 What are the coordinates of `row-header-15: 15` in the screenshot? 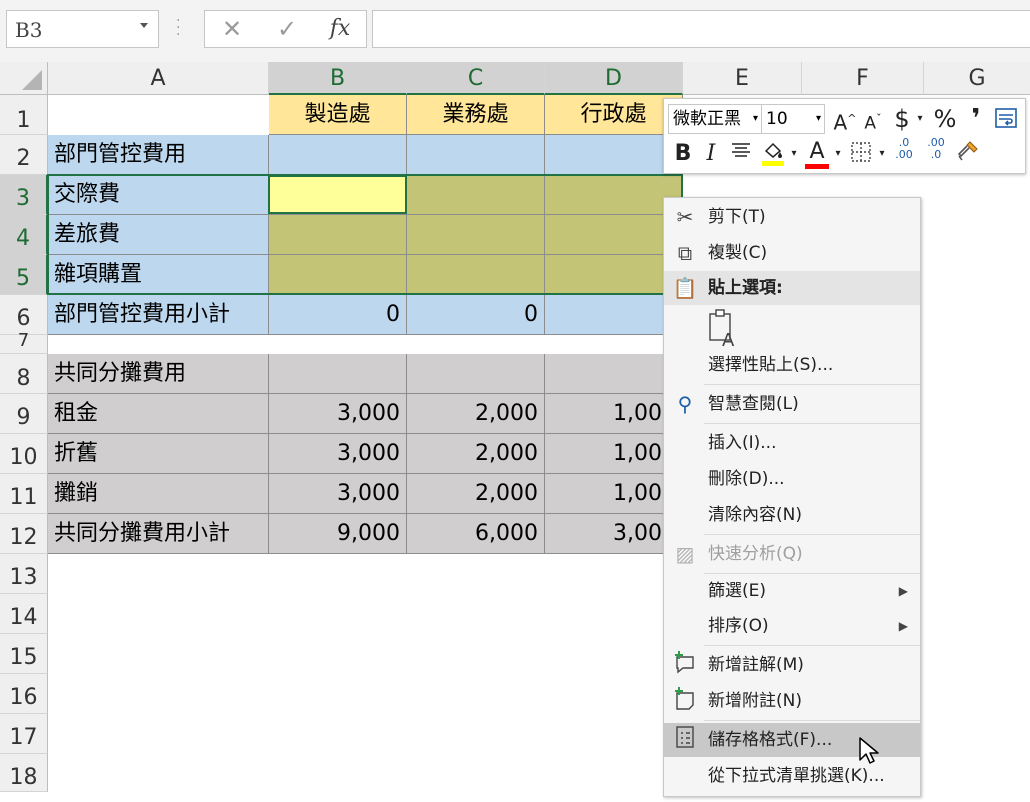 It's located at (24, 654).